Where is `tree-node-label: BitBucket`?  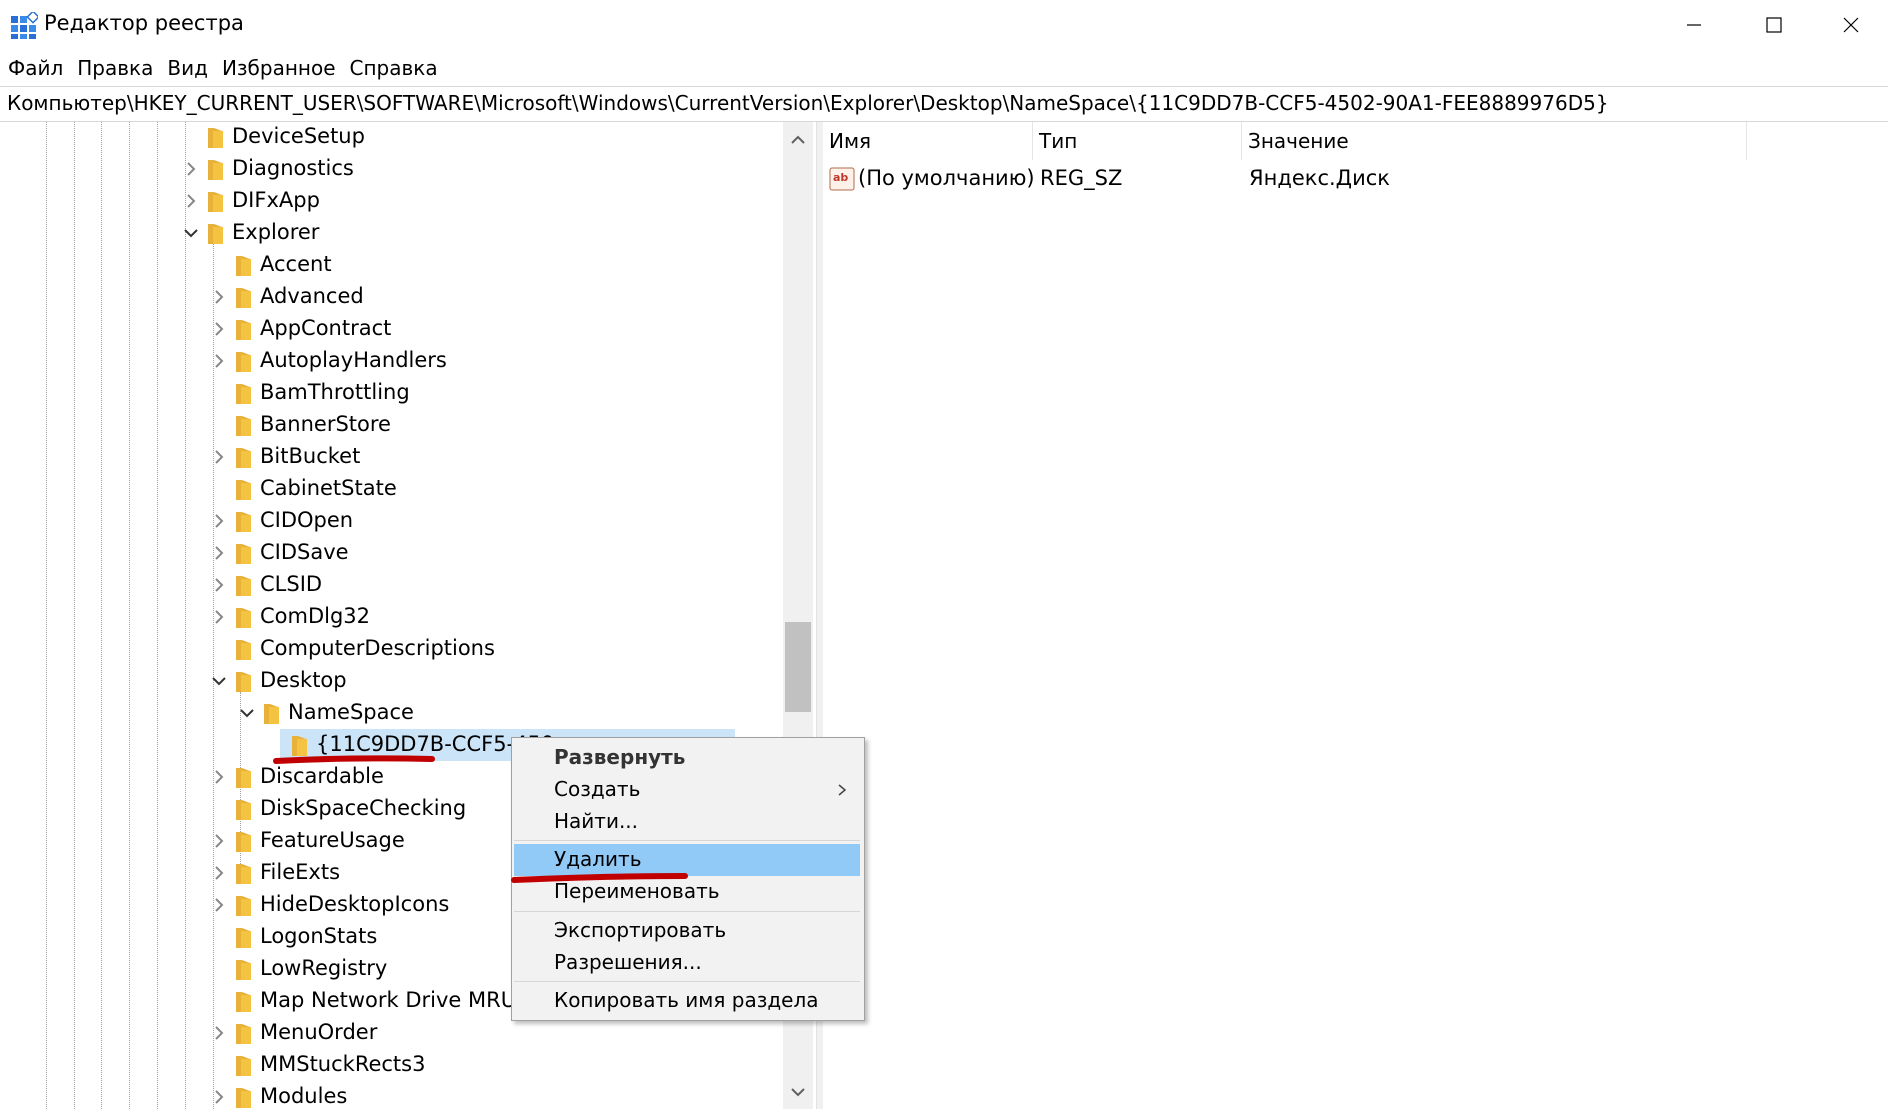 tree-node-label: BitBucket is located at coordinates (310, 456).